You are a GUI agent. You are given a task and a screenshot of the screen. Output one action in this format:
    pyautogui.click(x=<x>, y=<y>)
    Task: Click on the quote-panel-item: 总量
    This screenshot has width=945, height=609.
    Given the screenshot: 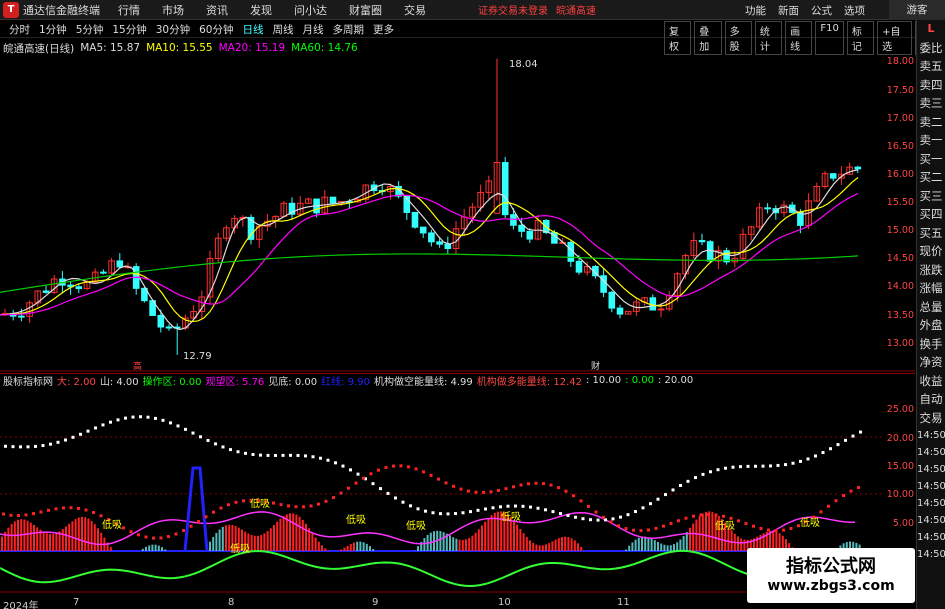 What is the action you would take?
    pyautogui.click(x=931, y=307)
    